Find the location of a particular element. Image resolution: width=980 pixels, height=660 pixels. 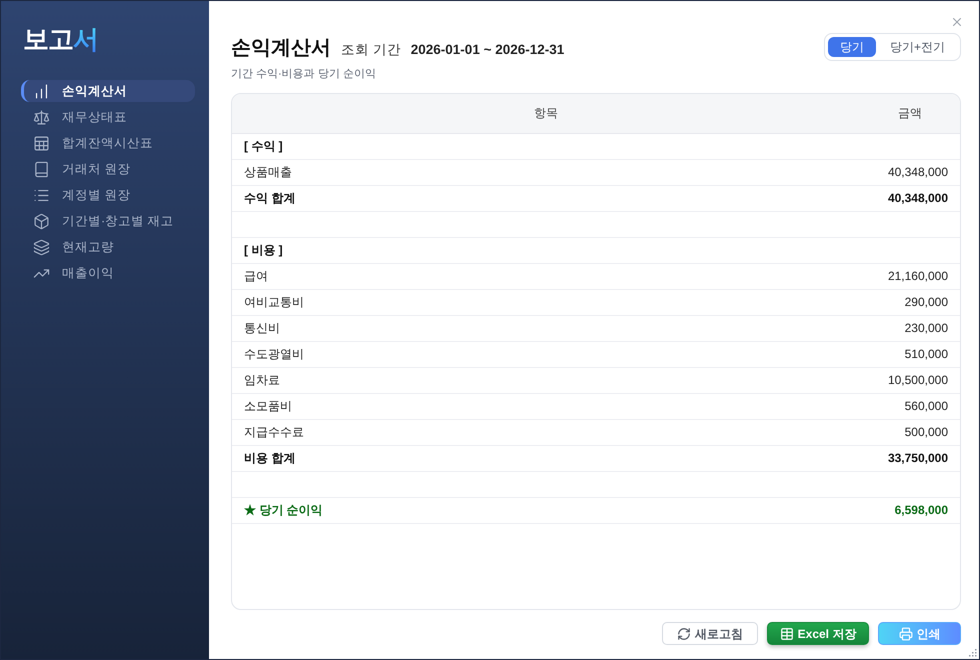

resize-grip-icon is located at coordinates (973, 653).